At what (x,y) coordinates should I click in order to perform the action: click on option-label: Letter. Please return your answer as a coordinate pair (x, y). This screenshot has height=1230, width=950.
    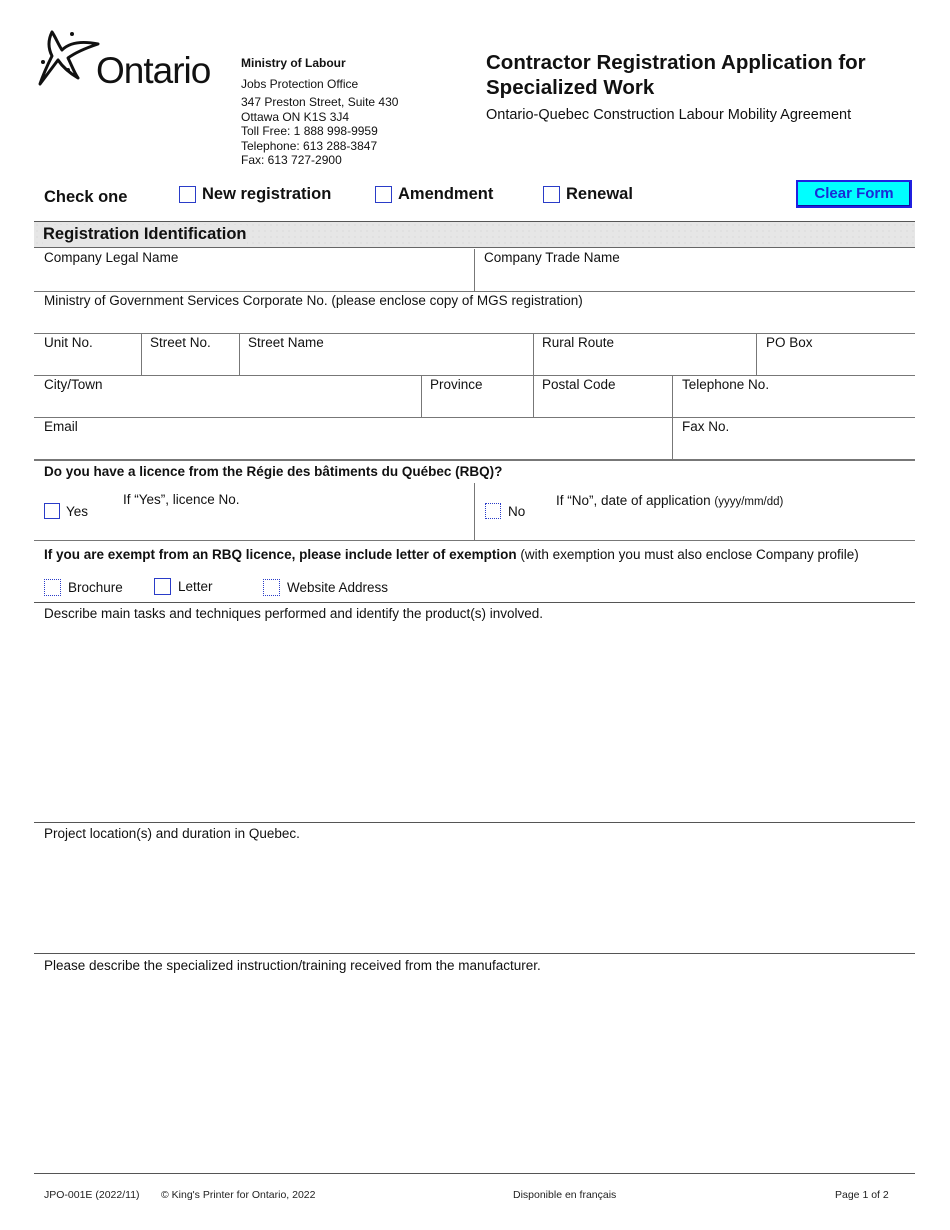
    Looking at the image, I should click on (195, 586).